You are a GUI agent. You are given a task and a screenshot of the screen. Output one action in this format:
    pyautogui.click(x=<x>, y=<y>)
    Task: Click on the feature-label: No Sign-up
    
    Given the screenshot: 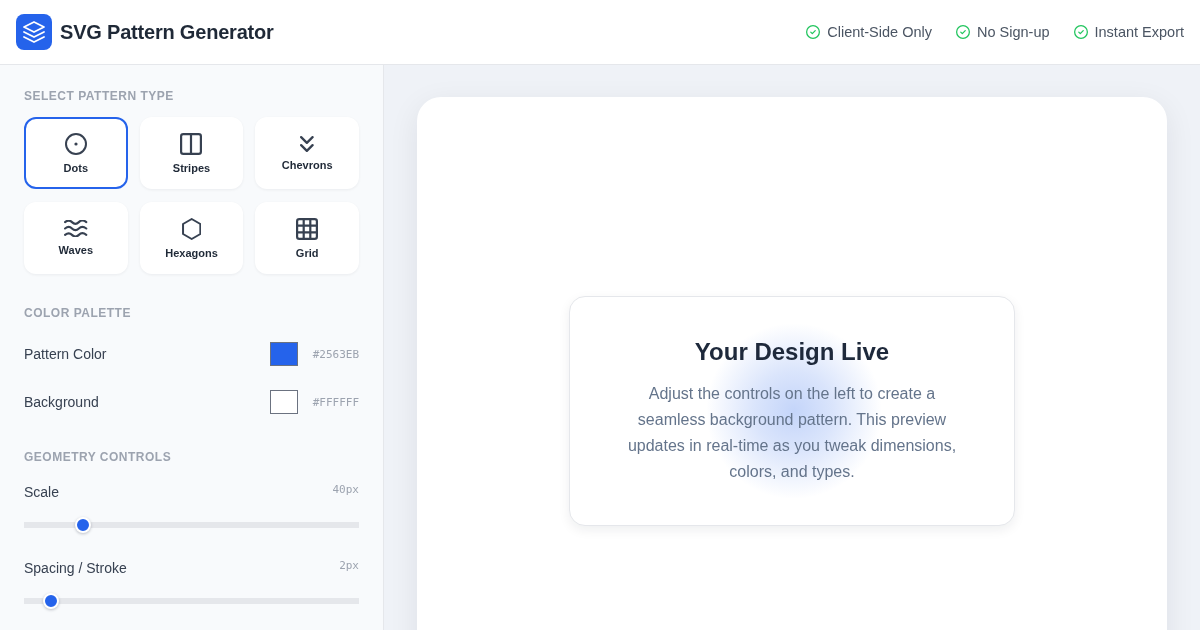 What is the action you would take?
    pyautogui.click(x=1013, y=32)
    